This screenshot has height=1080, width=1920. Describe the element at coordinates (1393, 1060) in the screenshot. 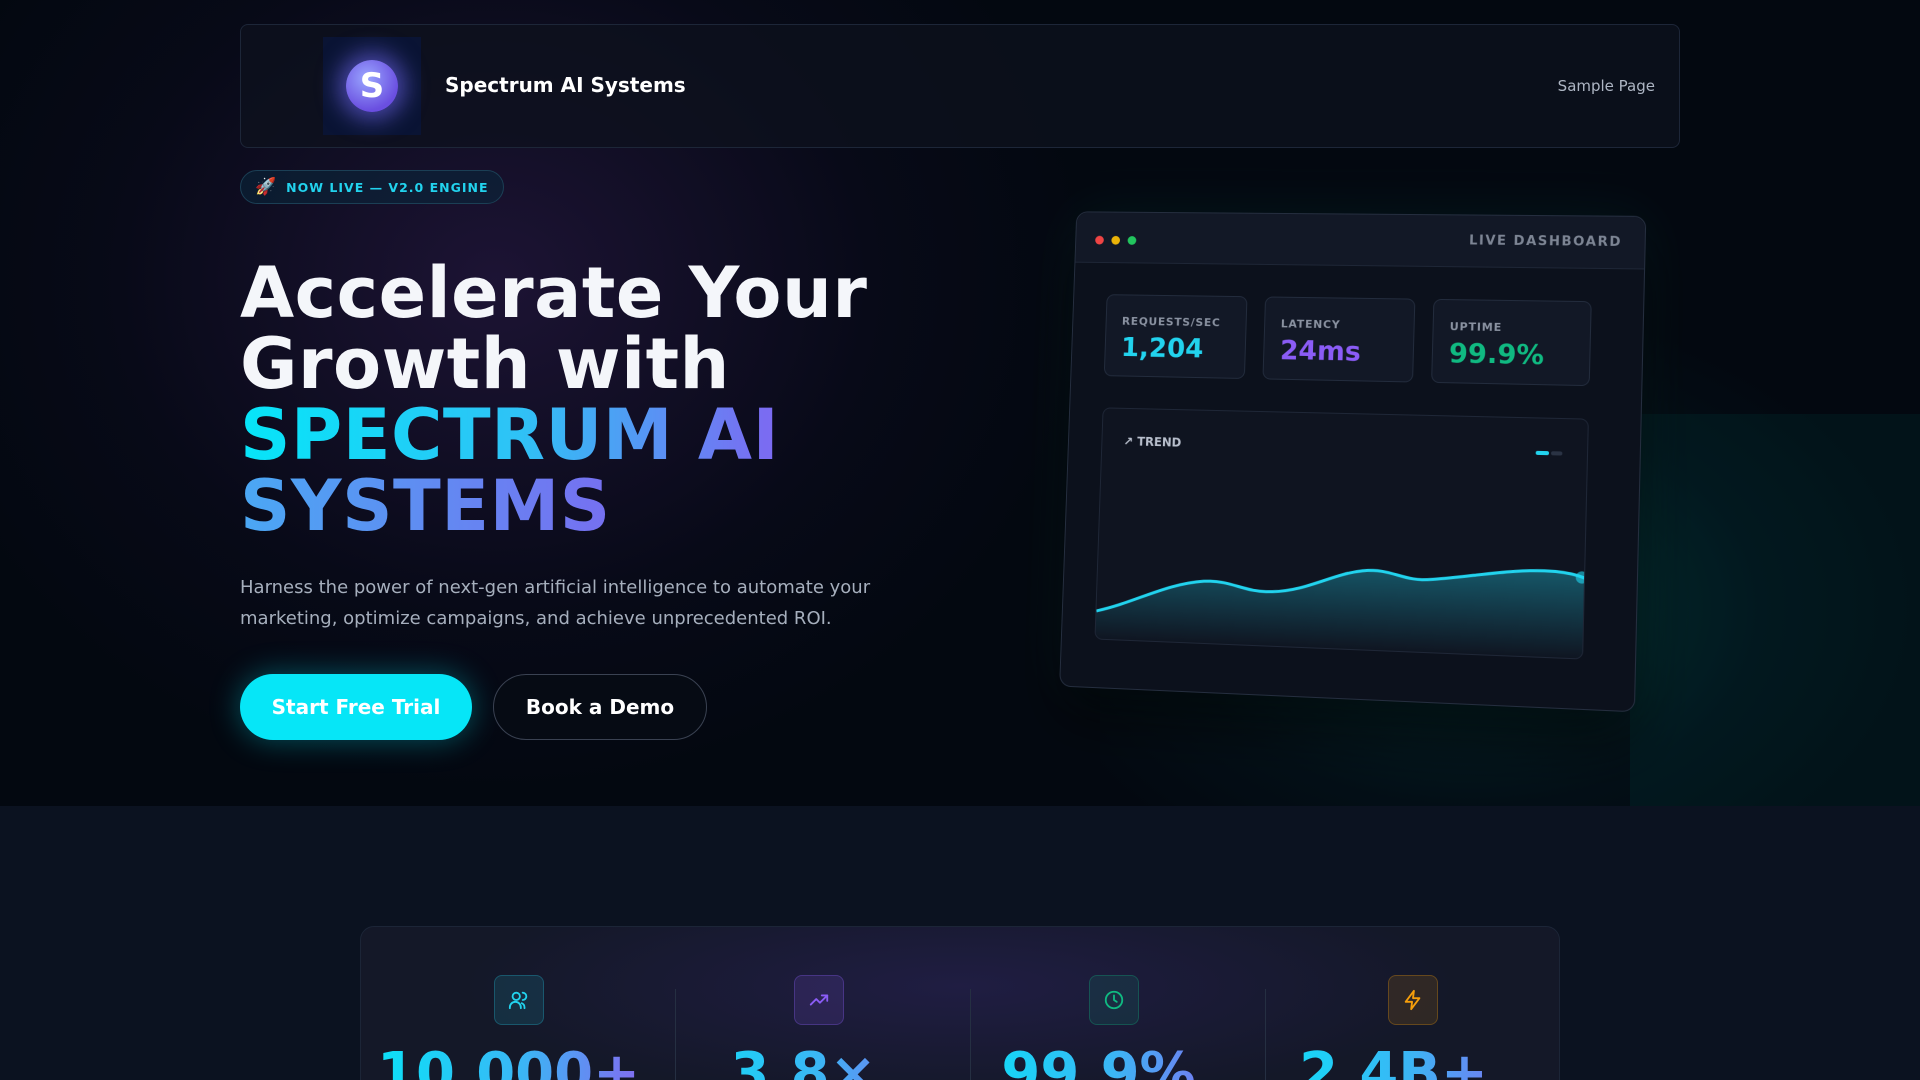

I see `stat-value: 2.4B+` at that location.